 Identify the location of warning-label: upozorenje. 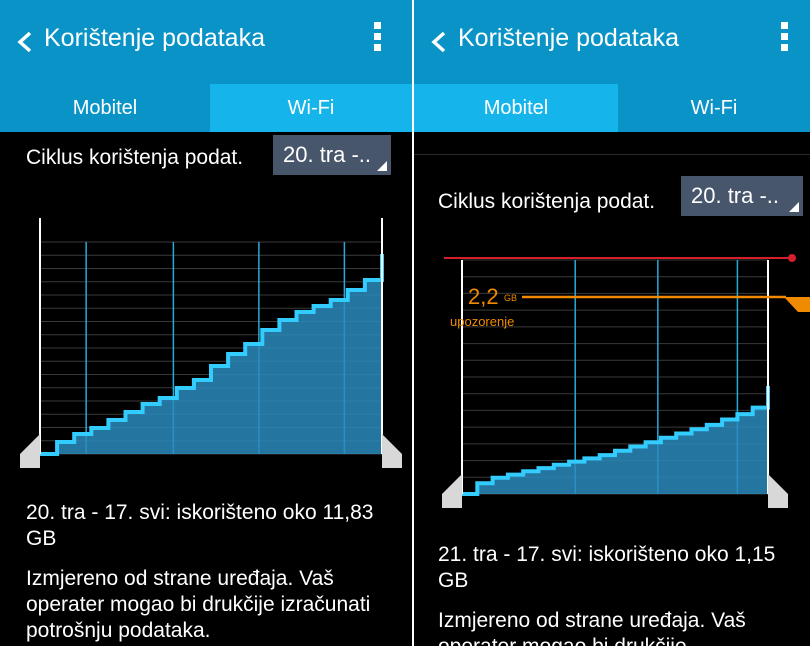
(482, 321).